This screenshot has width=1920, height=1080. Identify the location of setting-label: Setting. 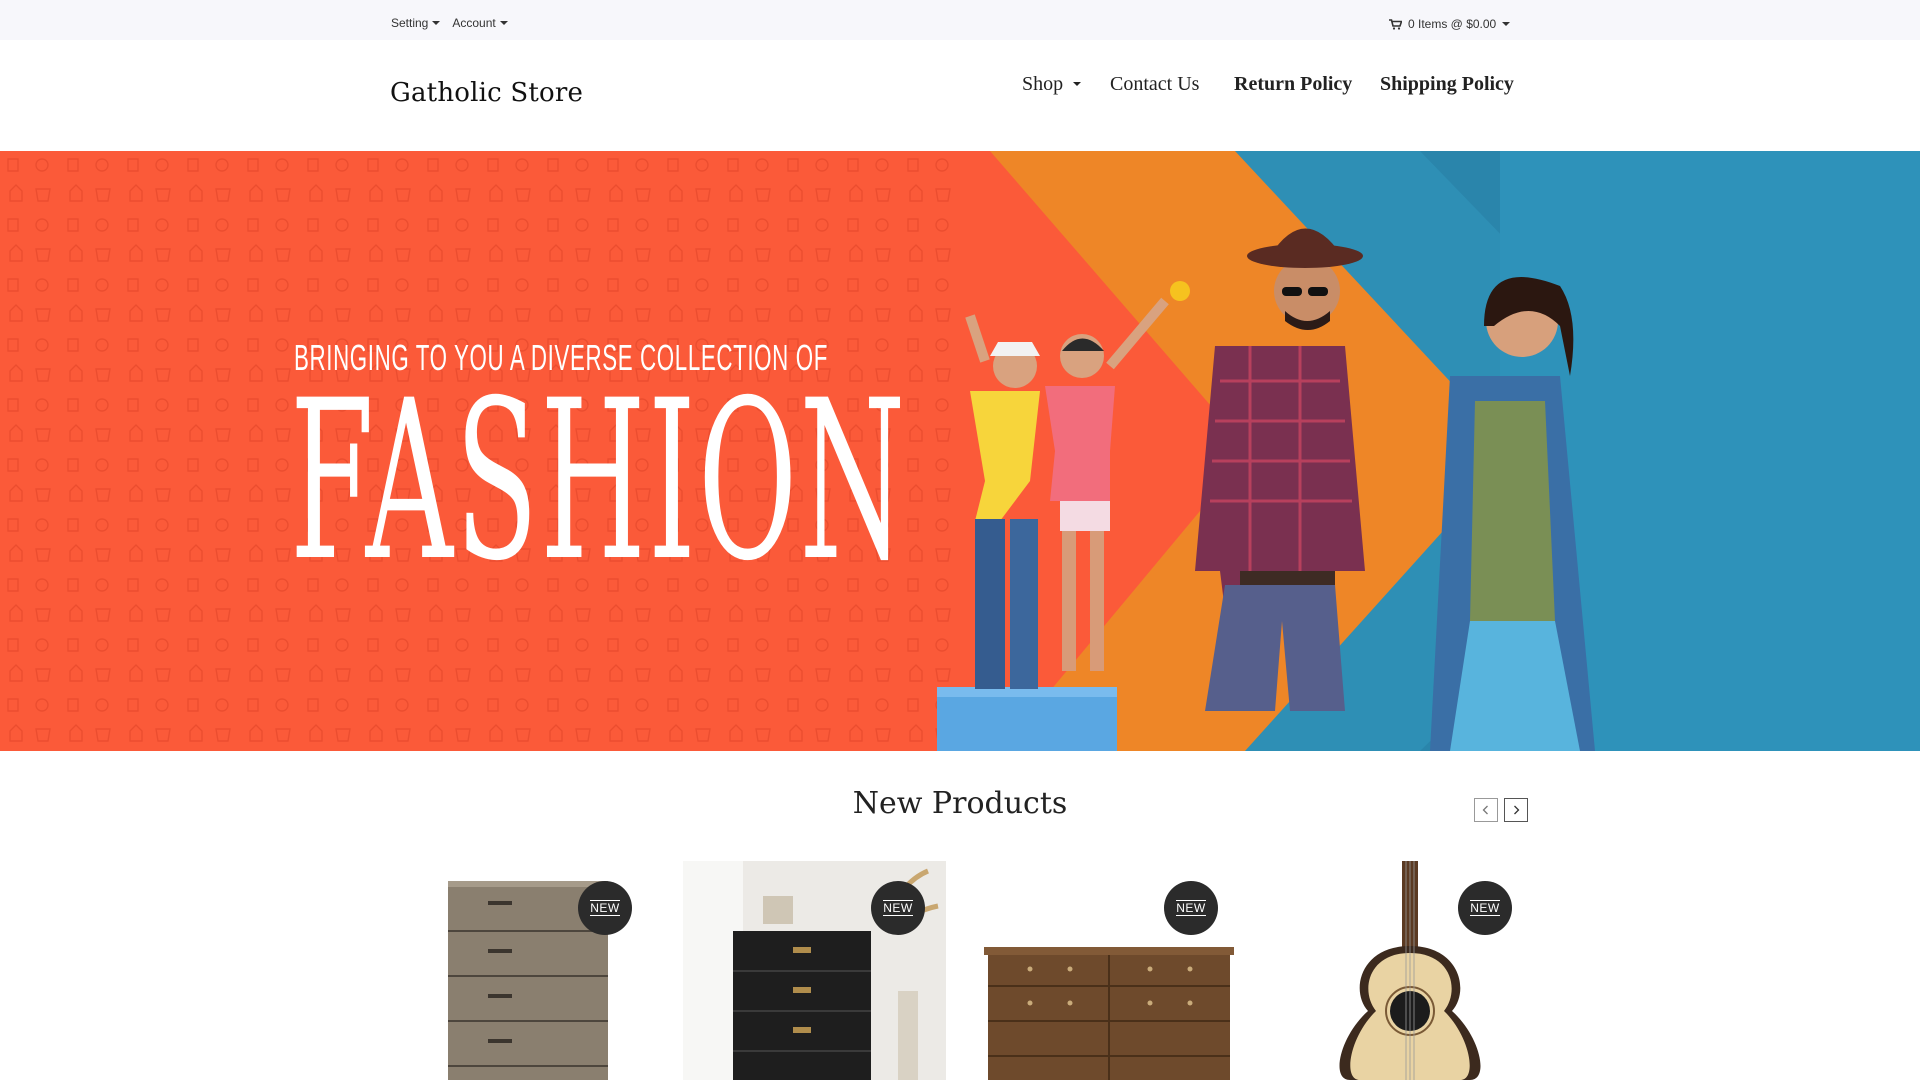
(410, 23).